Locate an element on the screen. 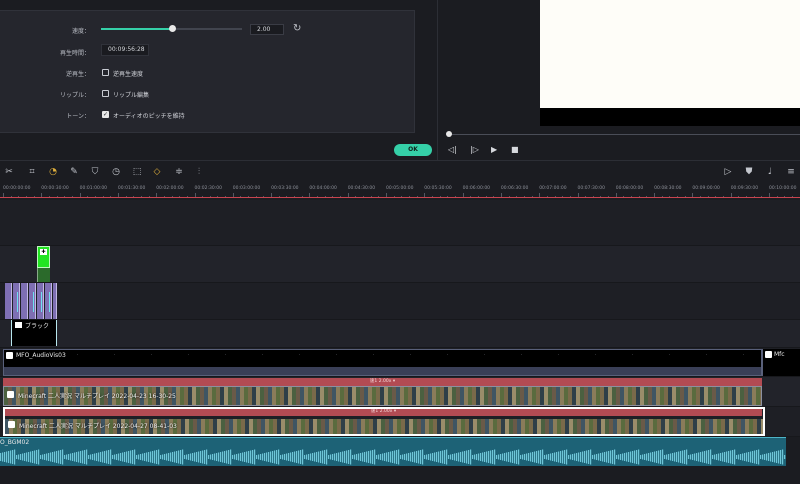 This screenshot has height=484, width=800. duration-field: 00:09:56:28 is located at coordinates (125, 50).